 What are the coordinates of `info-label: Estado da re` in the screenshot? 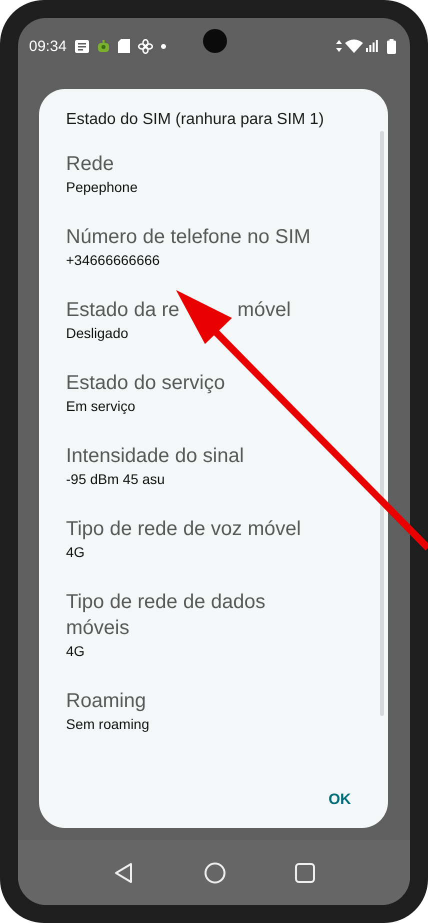 It's located at (123, 310).